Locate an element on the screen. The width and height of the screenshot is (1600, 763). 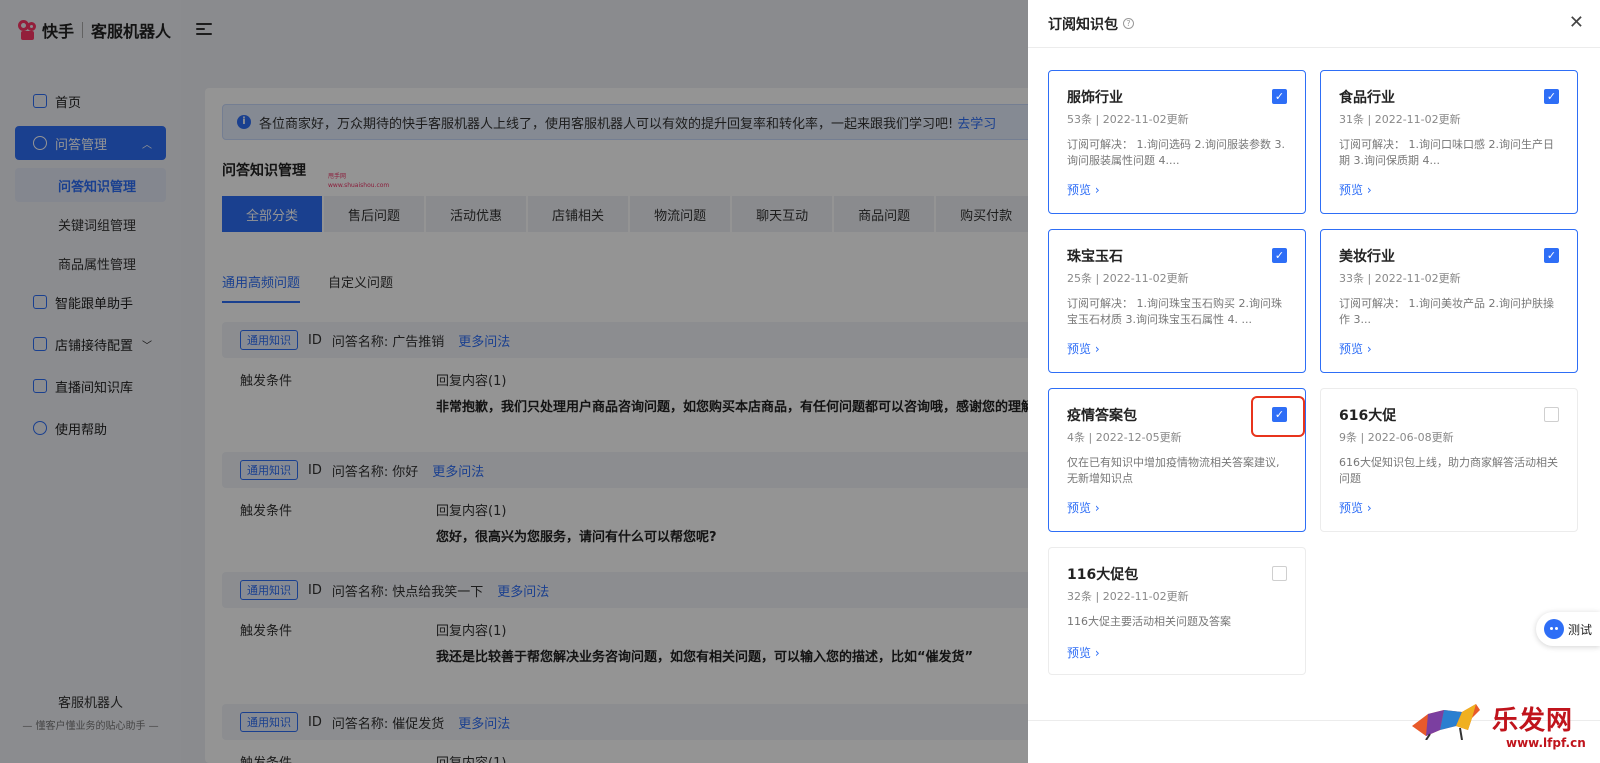
package-meta: 53条 | 2022-11-02更新 is located at coordinates (1128, 119).